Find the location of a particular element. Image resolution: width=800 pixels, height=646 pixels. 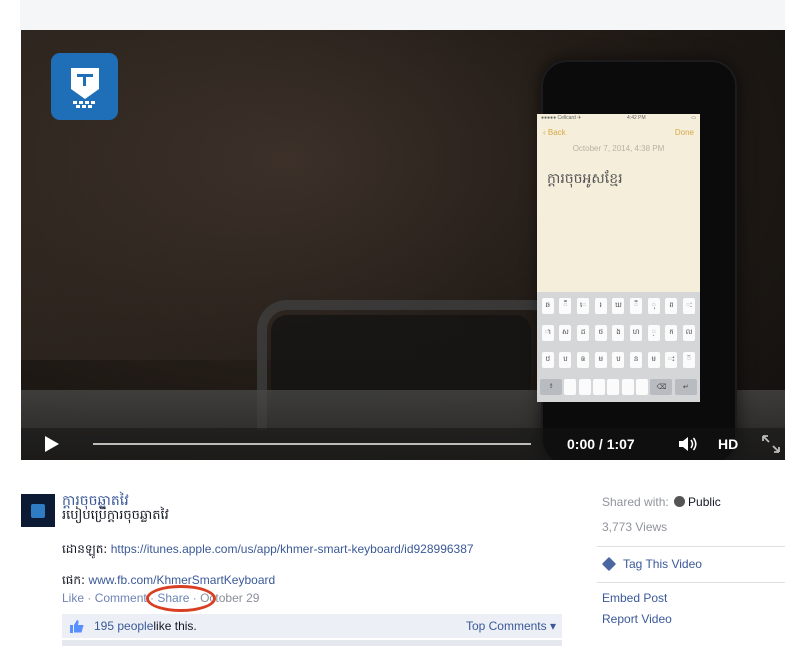

avatar-logo-icon is located at coordinates (38, 510).